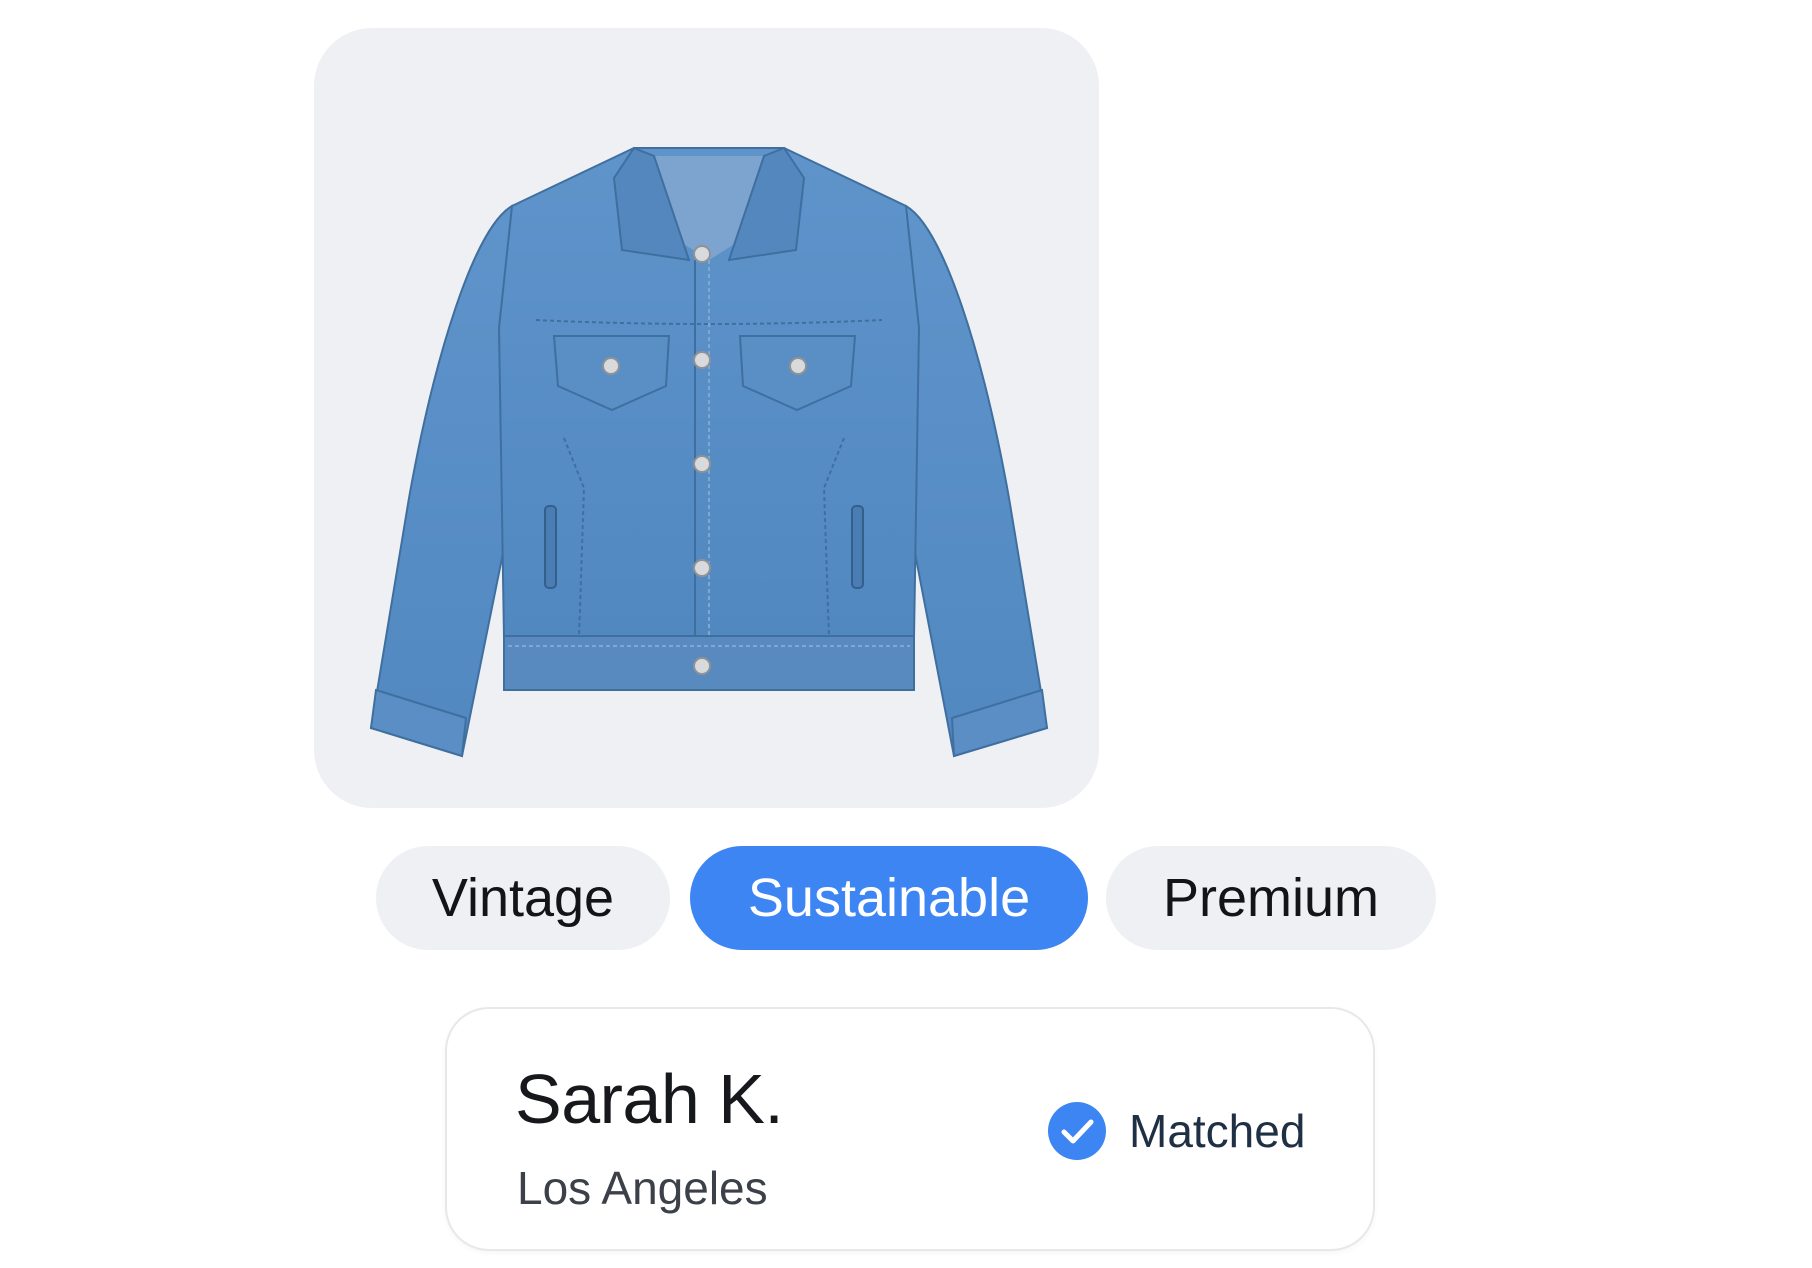  I want to click on tag-list: Vintage Sustainable Premium, so click(906, 898).